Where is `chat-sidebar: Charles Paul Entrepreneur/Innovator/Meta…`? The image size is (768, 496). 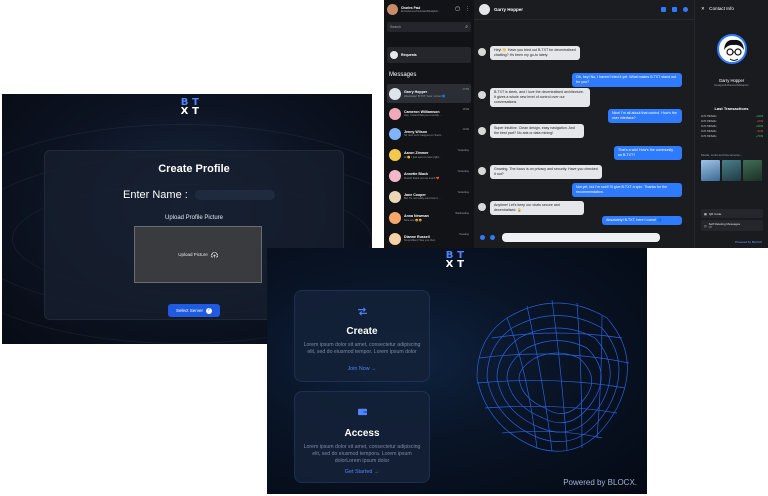
chat-sidebar: Charles Paul Entrepreneur/Innovator/Meta… is located at coordinates (429, 124).